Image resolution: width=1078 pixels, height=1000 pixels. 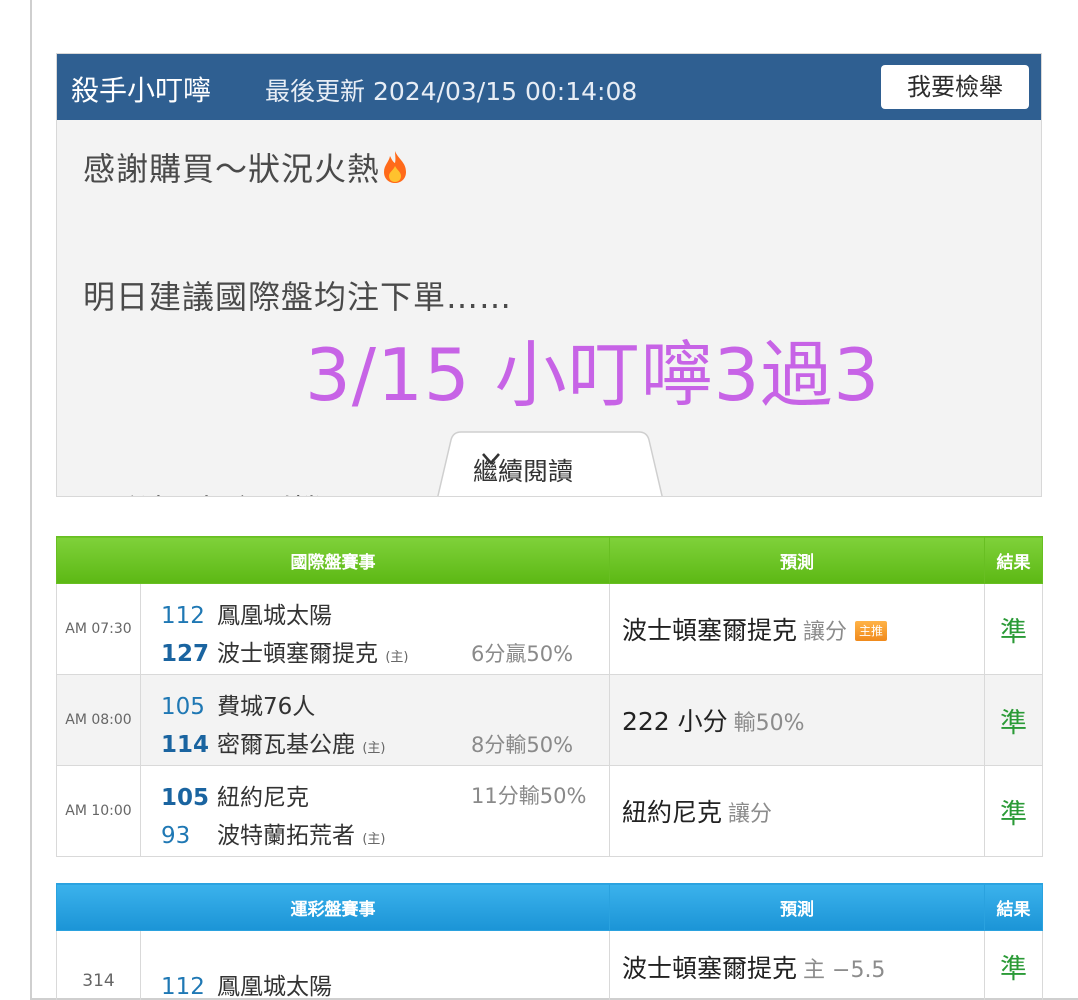 What do you see at coordinates (263, 798) in the screenshot?
I see `away-team: 紐約尼克` at bounding box center [263, 798].